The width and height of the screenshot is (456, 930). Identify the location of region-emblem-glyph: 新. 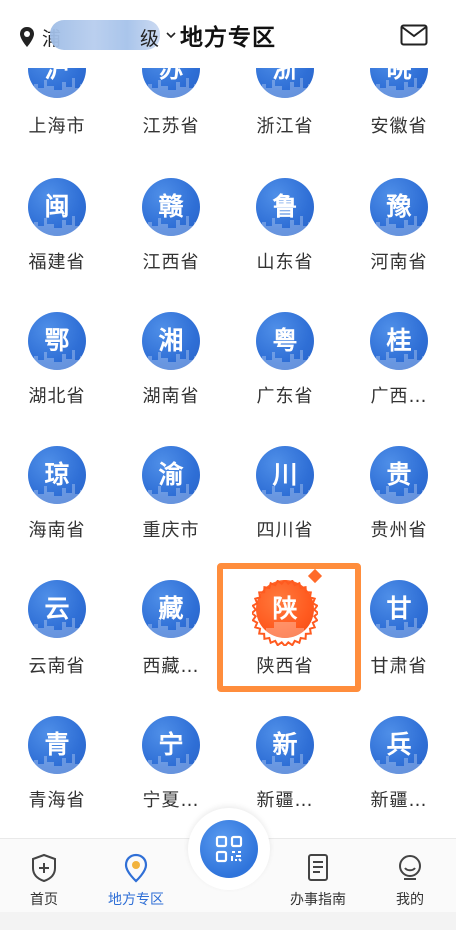
(285, 744).